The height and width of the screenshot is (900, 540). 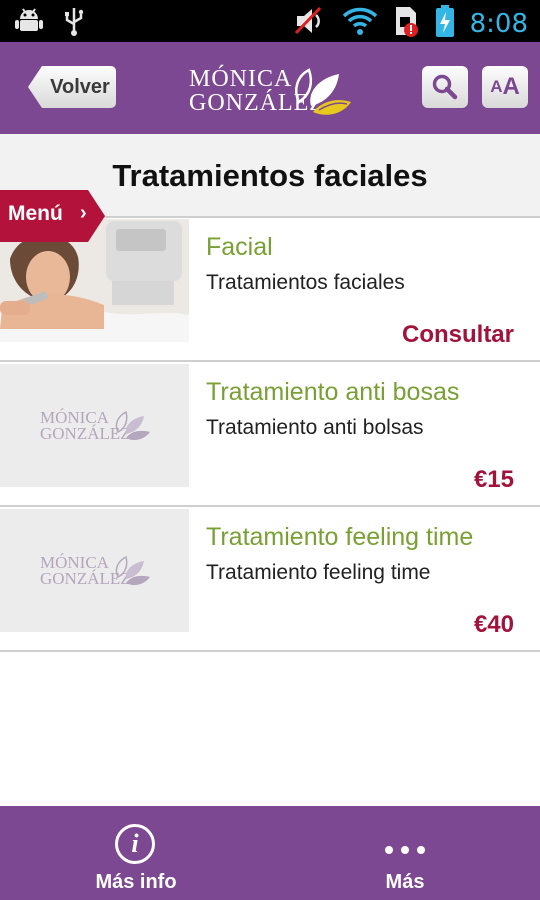 I want to click on more-info-button: i Más info, so click(x=136, y=853).